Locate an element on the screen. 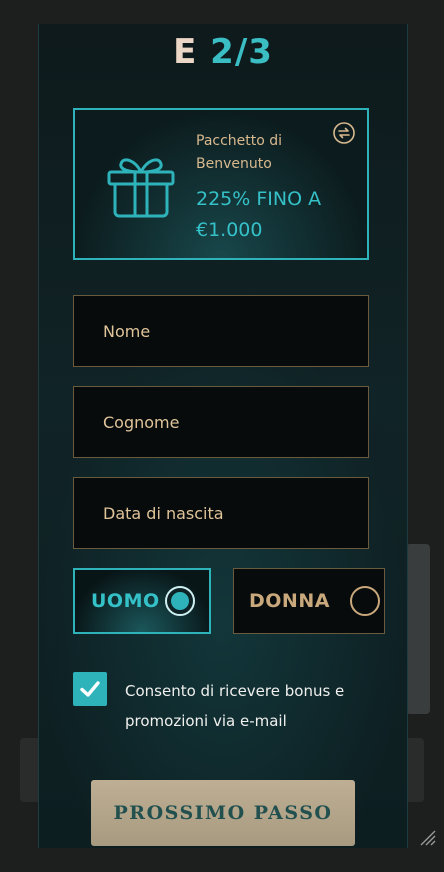 Image resolution: width=444 pixels, height=872 pixels. birth-date-input is located at coordinates (221, 513).